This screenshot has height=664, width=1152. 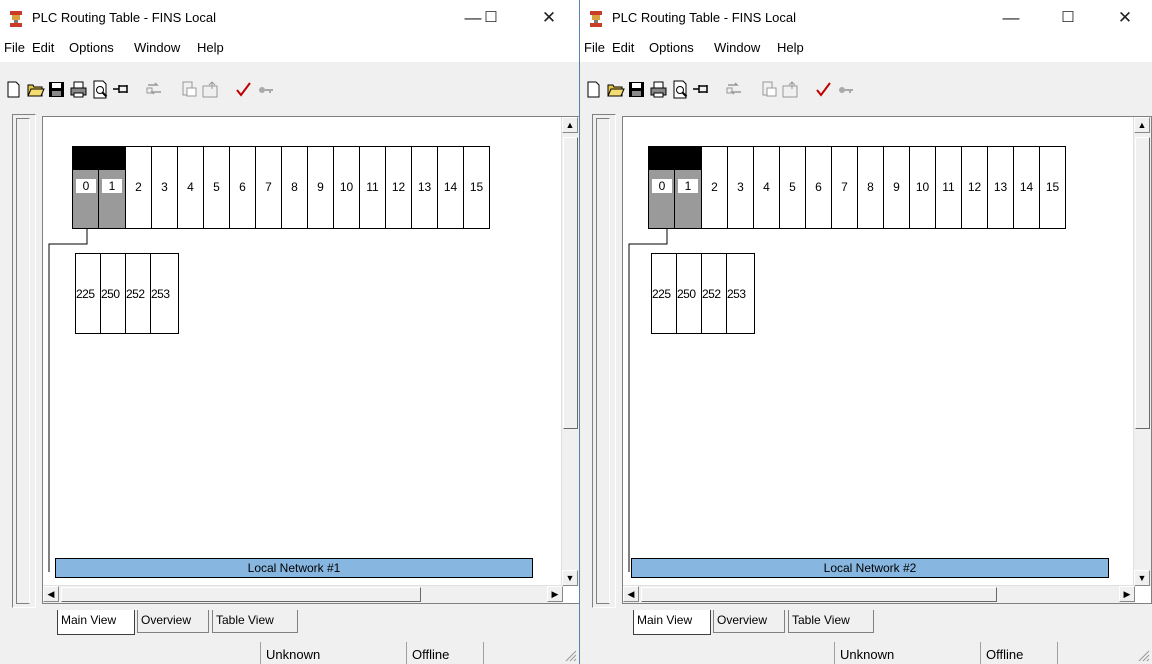 What do you see at coordinates (688, 187) in the screenshot?
I see `node-1: 1` at bounding box center [688, 187].